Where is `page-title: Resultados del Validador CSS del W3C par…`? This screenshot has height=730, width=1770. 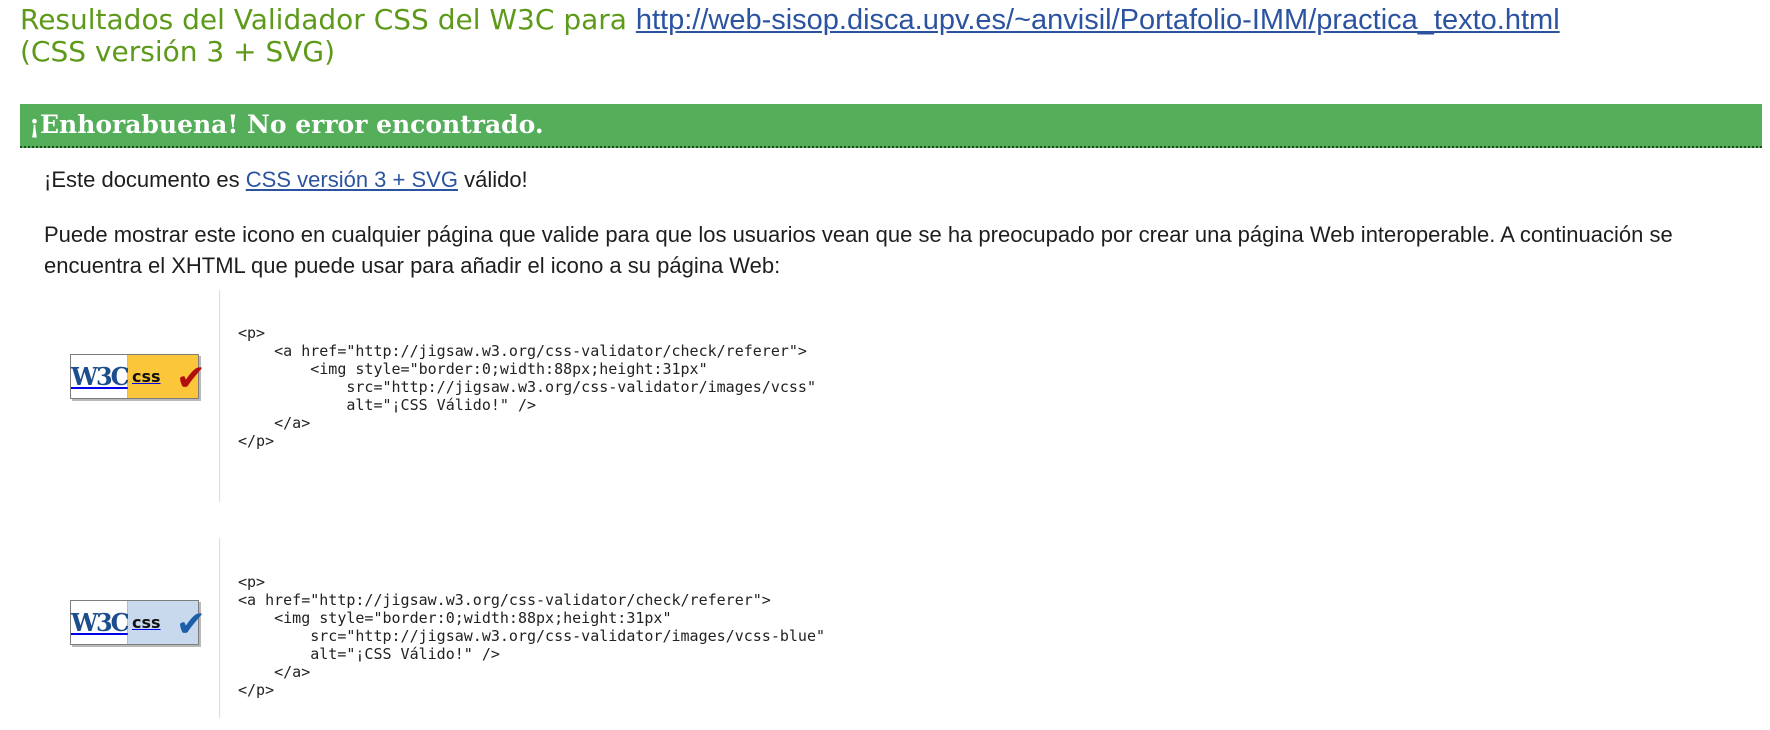 page-title: Resultados del Validador CSS del W3C par… is located at coordinates (790, 35).